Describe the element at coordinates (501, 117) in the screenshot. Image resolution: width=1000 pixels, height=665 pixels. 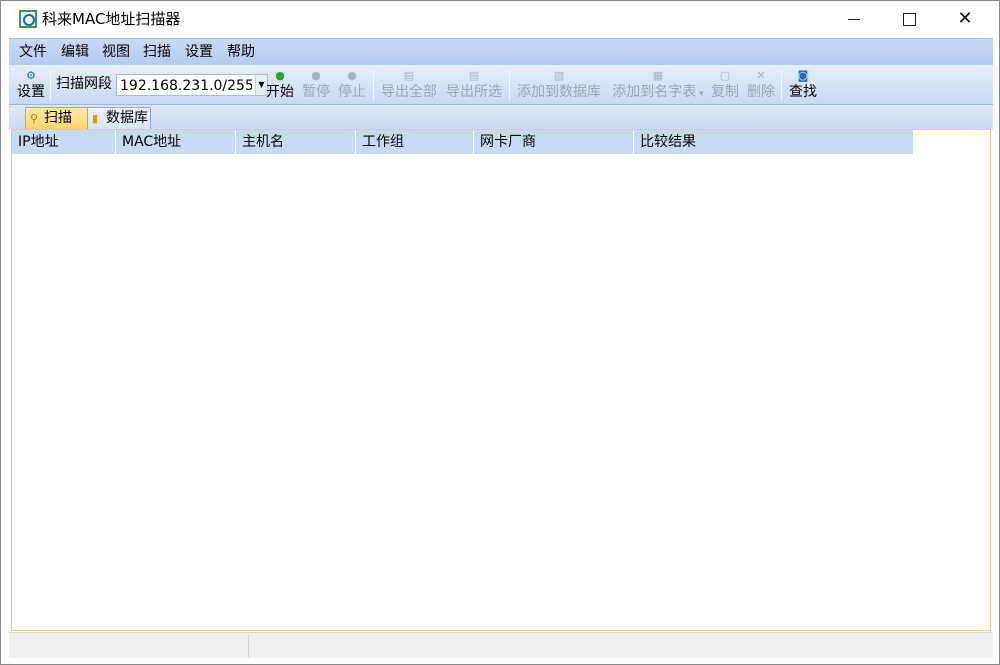
I see `tab-strip: ⚲ 扫描 ▮ 数据库` at that location.